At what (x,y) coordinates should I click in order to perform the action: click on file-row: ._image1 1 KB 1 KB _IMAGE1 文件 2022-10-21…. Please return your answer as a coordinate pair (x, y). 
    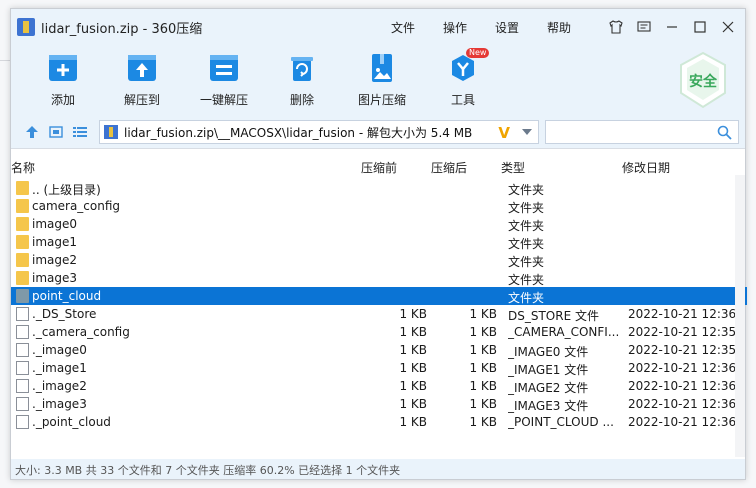
    Looking at the image, I should click on (379, 368).